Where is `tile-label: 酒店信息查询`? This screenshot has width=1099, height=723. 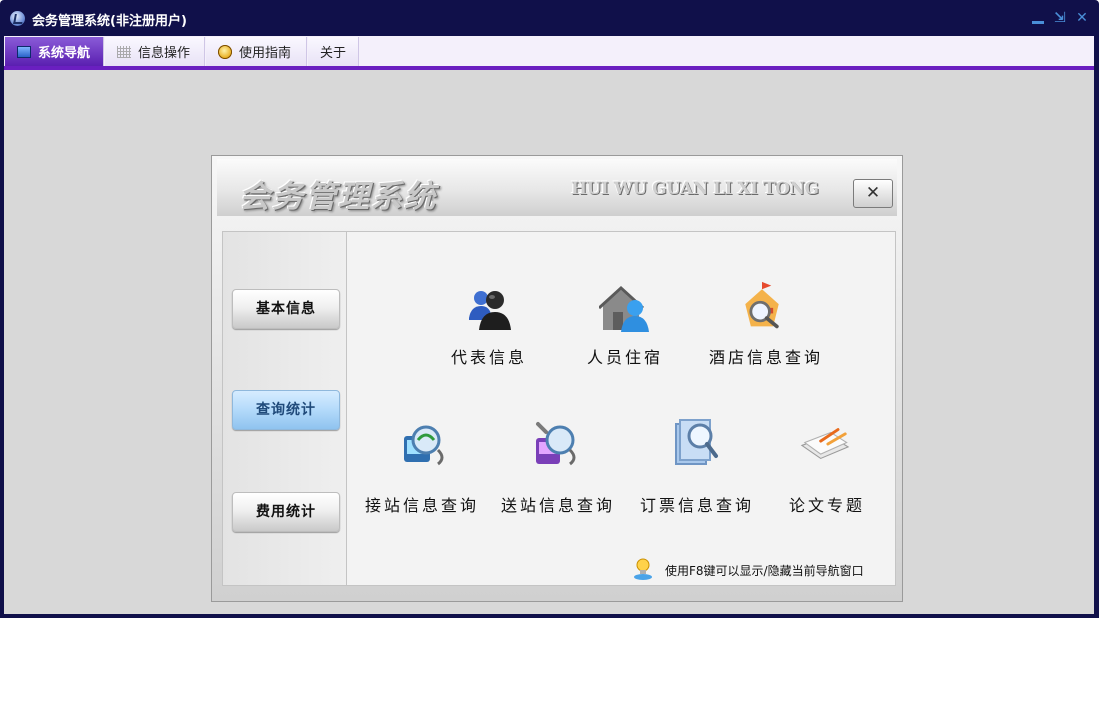
tile-label: 酒店信息查询 is located at coordinates (766, 357).